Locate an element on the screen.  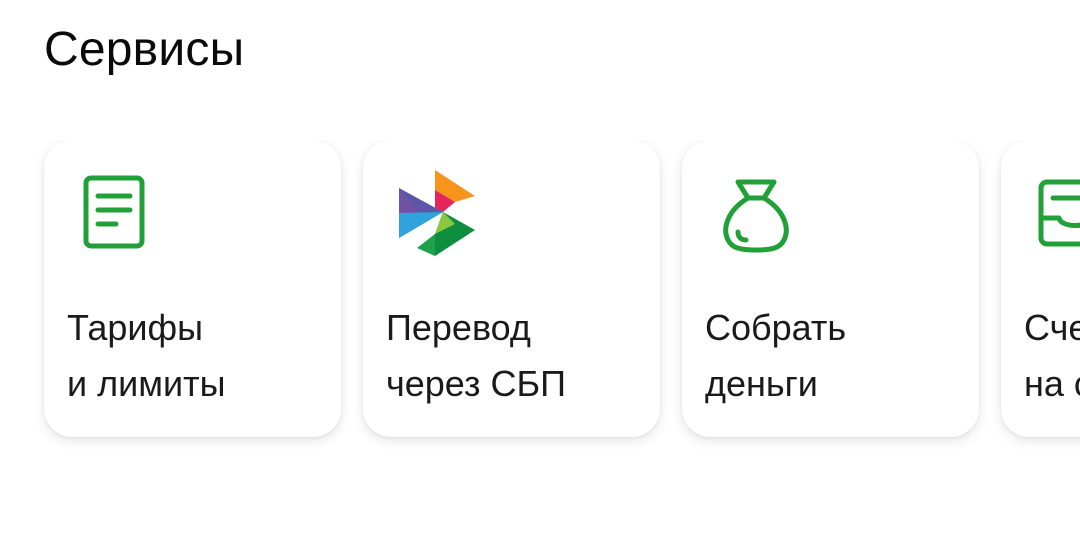
invoice-icon is located at coordinates (1057, 215).